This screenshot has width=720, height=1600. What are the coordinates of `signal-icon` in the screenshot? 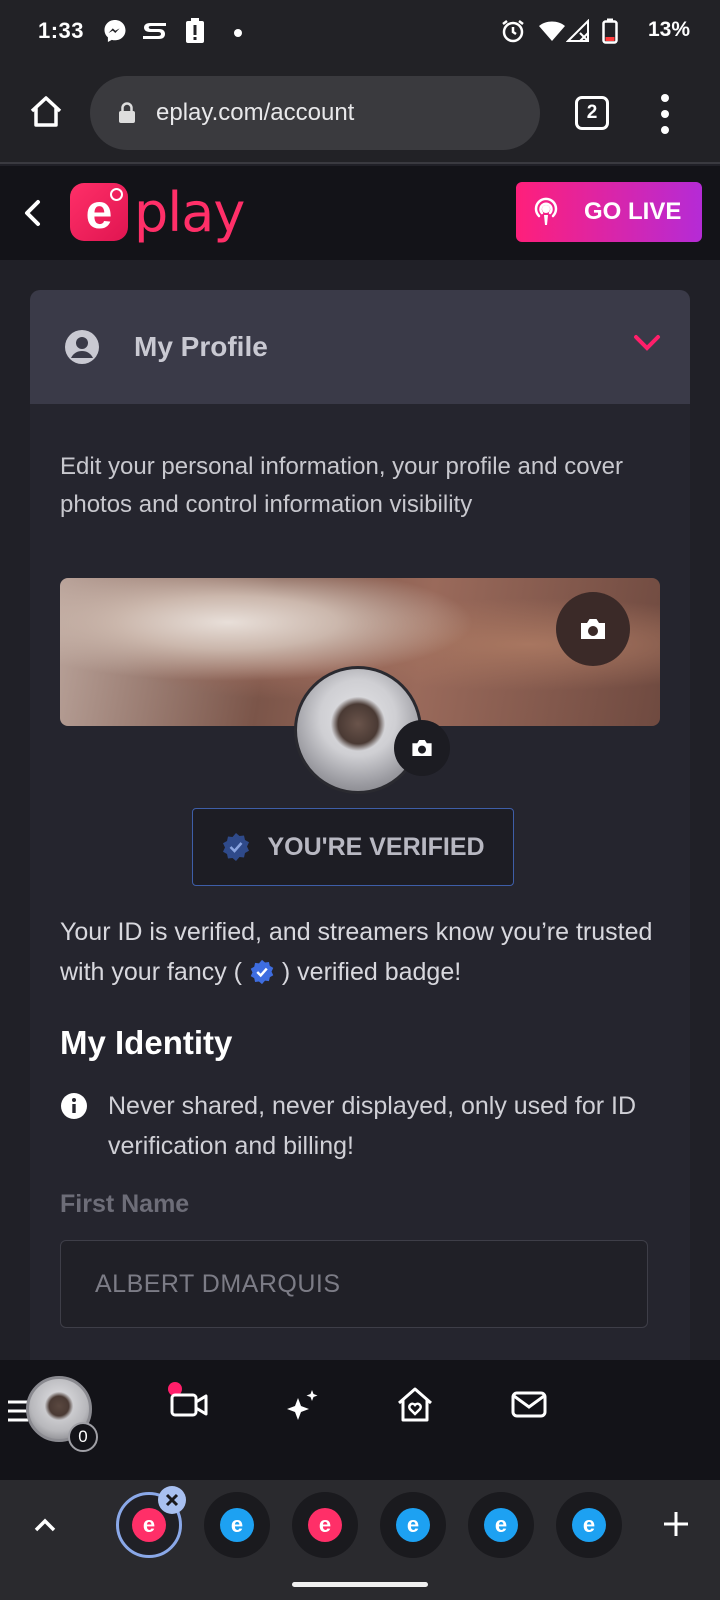 It's located at (579, 31).